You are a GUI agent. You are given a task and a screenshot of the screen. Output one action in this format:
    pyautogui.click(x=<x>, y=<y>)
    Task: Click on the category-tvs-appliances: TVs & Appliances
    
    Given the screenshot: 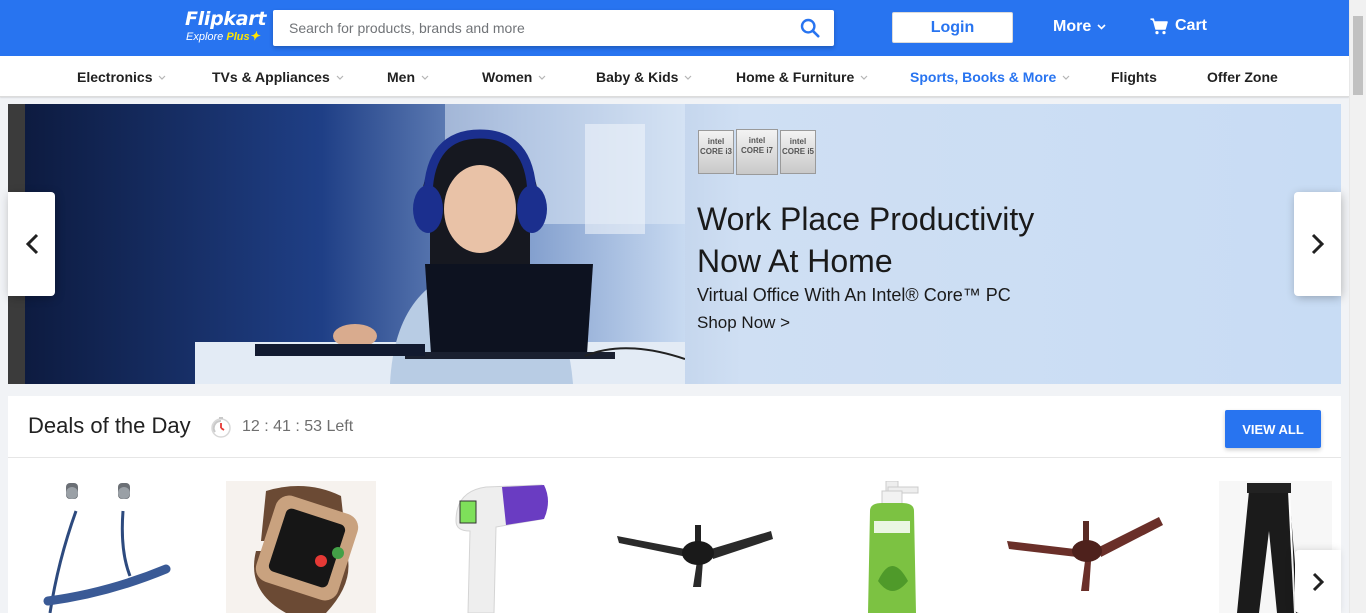 What is the action you would take?
    pyautogui.click(x=278, y=77)
    